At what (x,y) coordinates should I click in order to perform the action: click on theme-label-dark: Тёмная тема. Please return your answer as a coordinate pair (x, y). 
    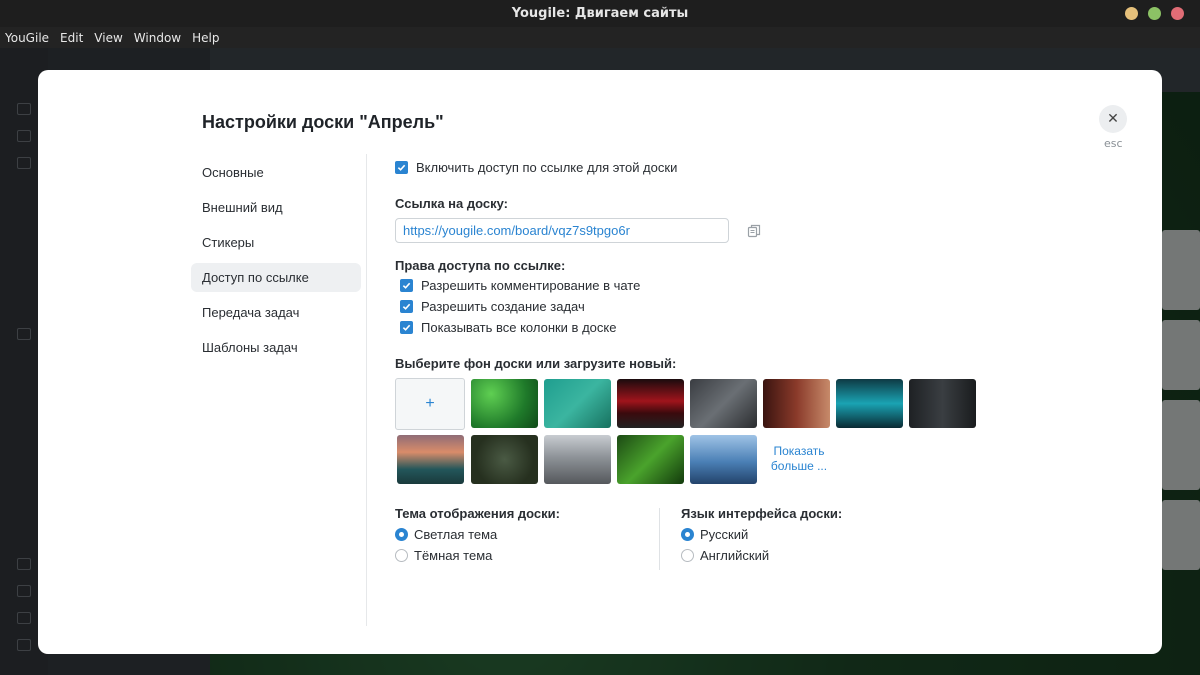
    Looking at the image, I should click on (453, 555).